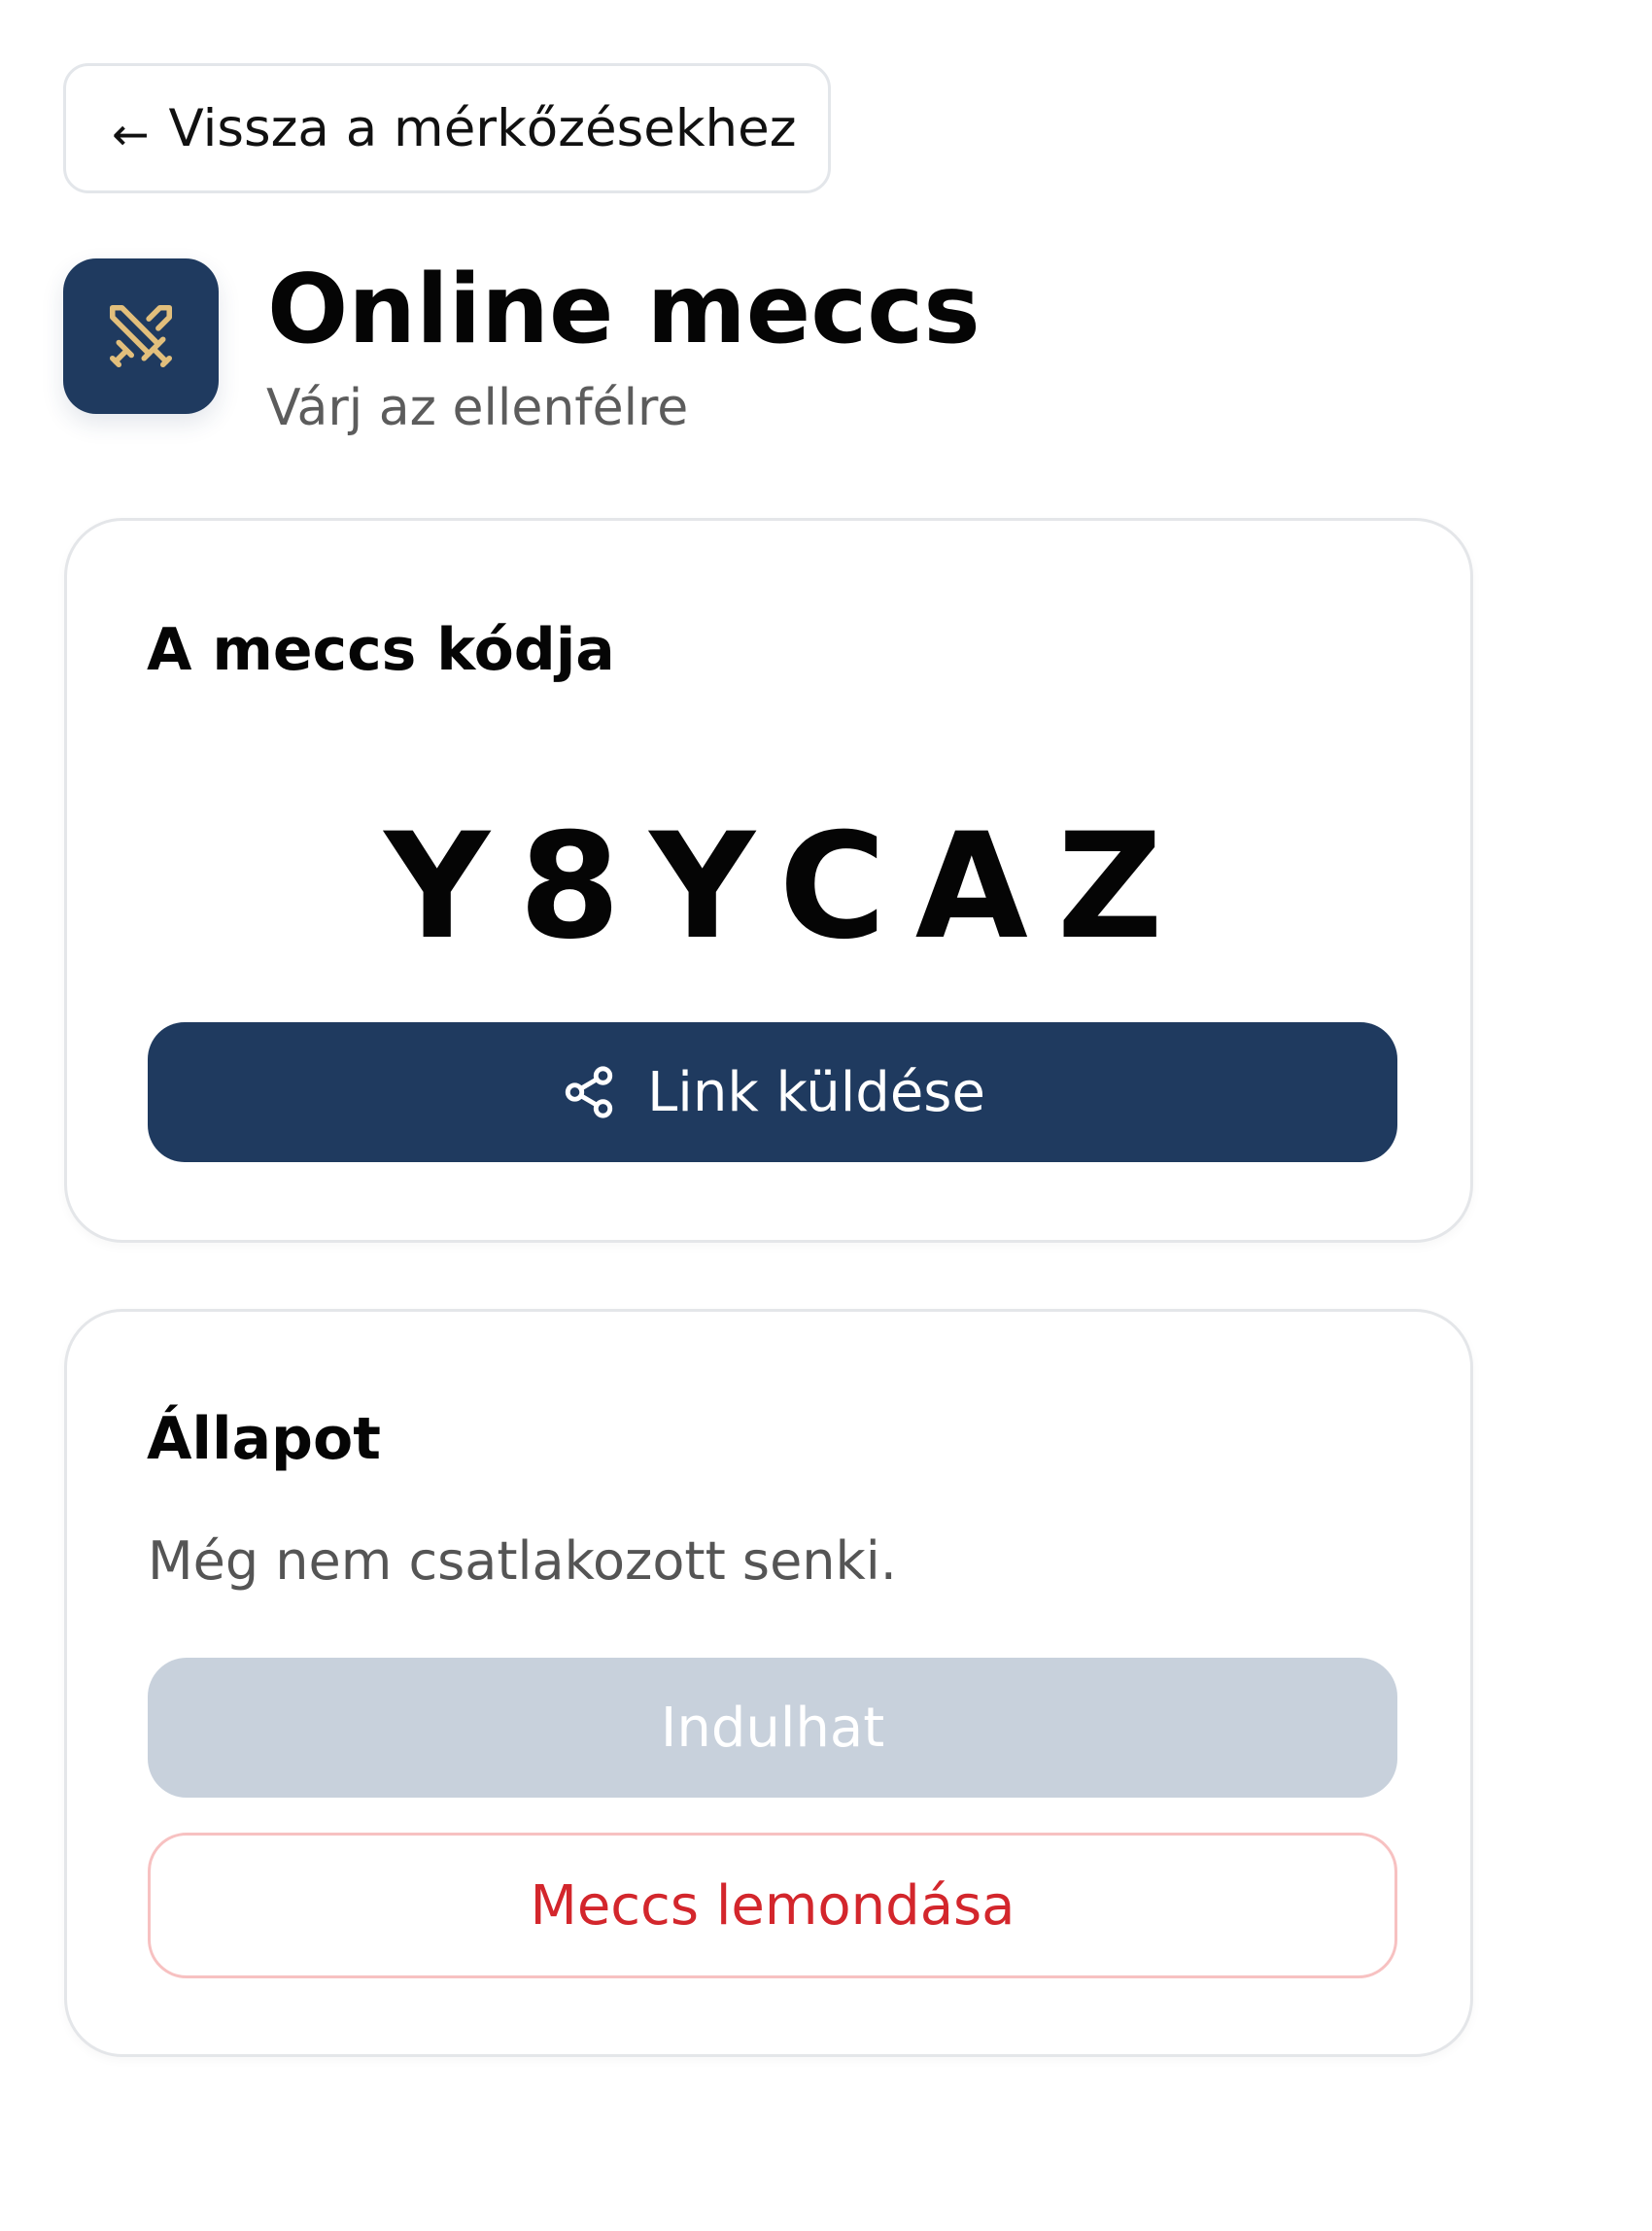 This screenshot has width=1652, height=2231. I want to click on start-match-label: Indulhat, so click(773, 1728).